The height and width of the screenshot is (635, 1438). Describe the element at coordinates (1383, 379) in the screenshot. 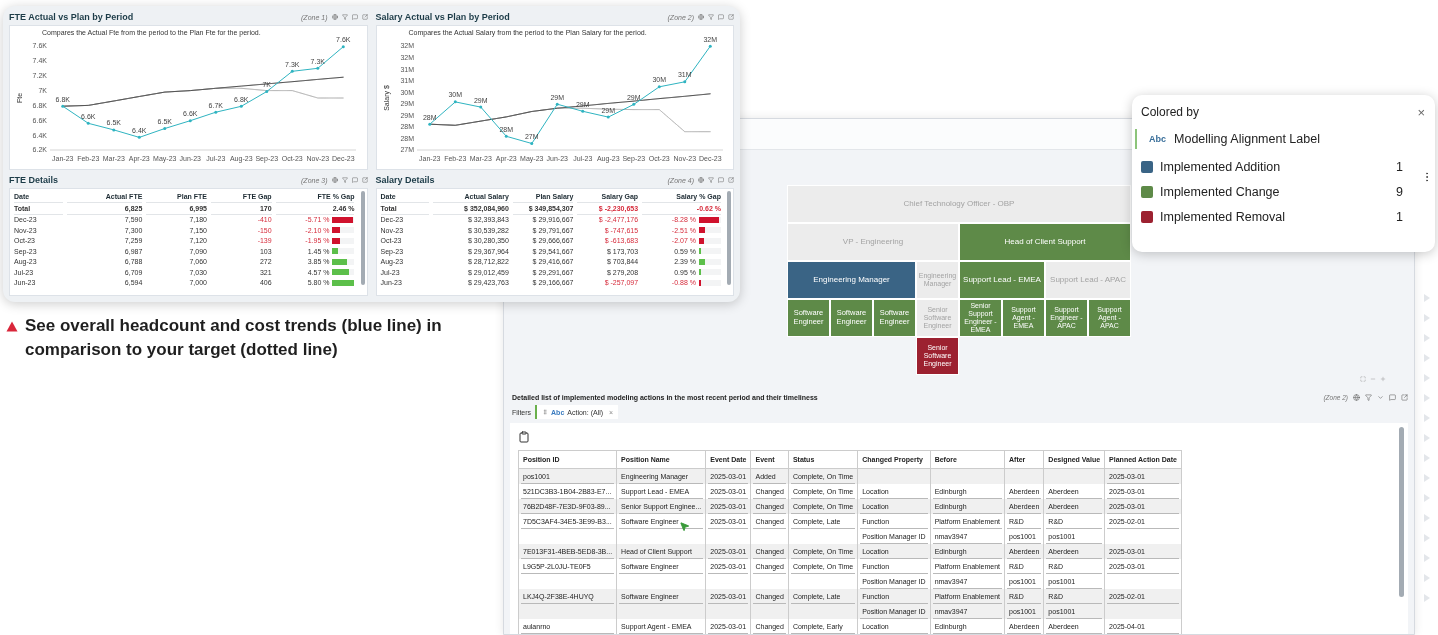

I see `zoom-in-icon` at that location.